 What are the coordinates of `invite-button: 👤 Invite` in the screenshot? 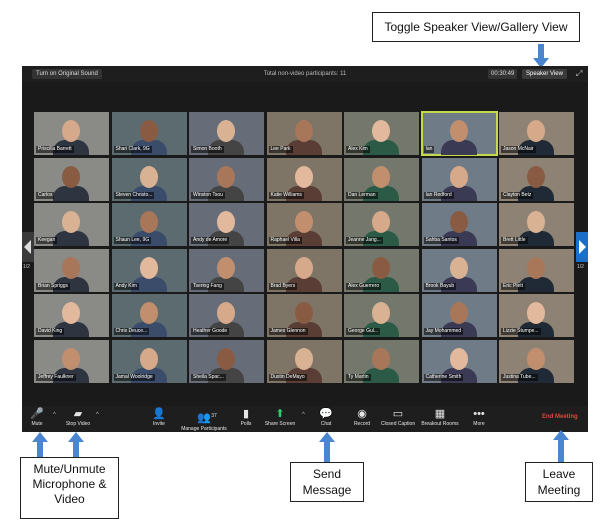 It's located at (159, 418).